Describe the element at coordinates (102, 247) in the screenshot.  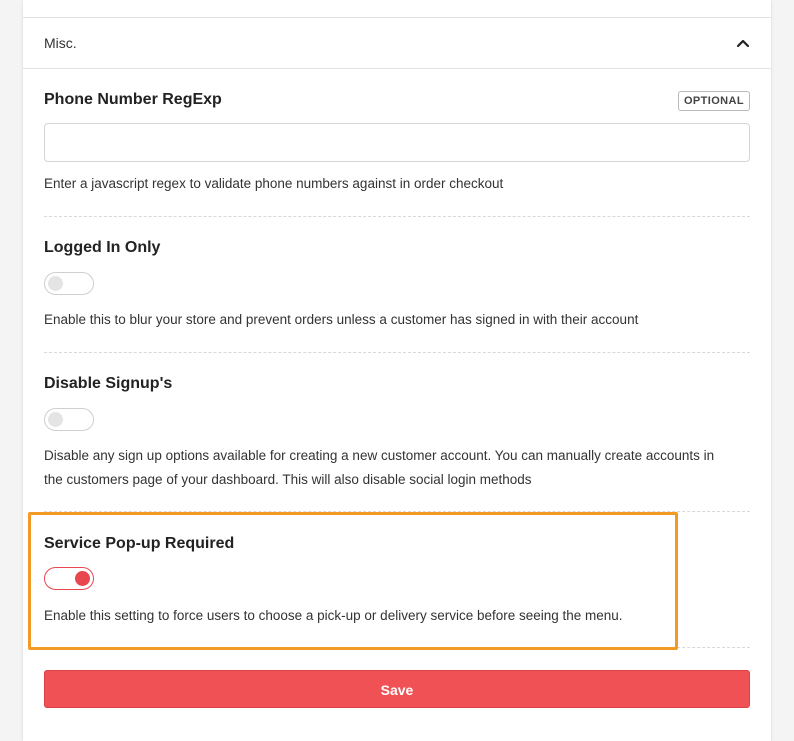
I see `logged-in-only-label: Logged In Only` at that location.